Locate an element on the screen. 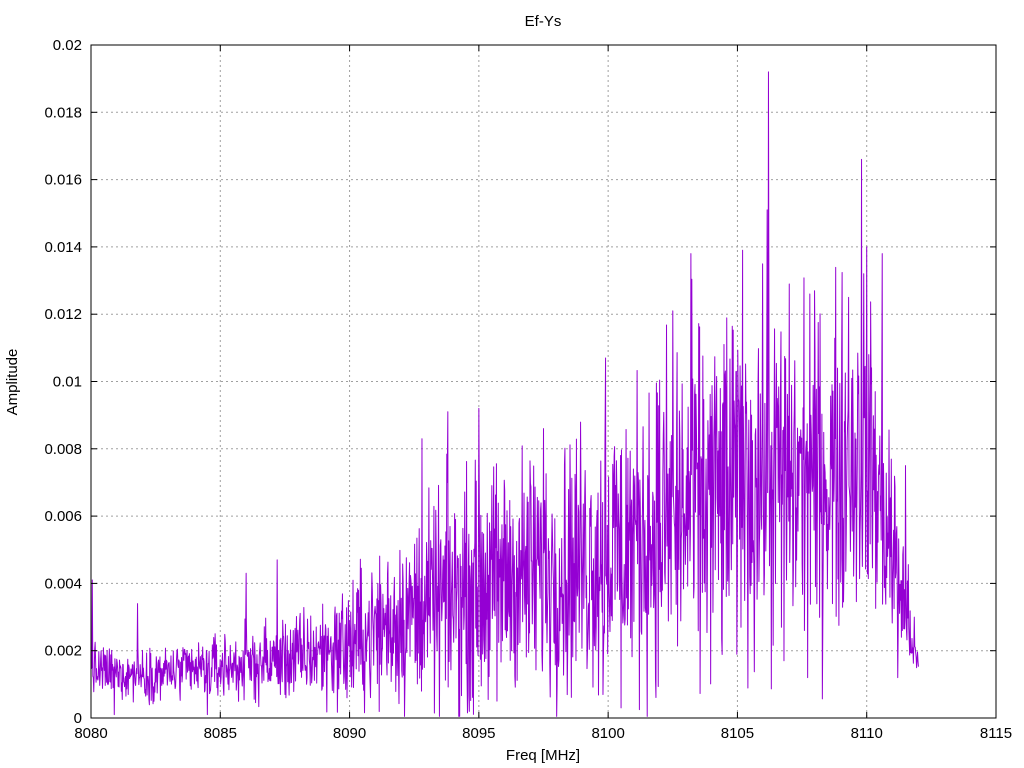 This screenshot has height=768, width=1024. x-tick-label: 8110 is located at coordinates (867, 733).